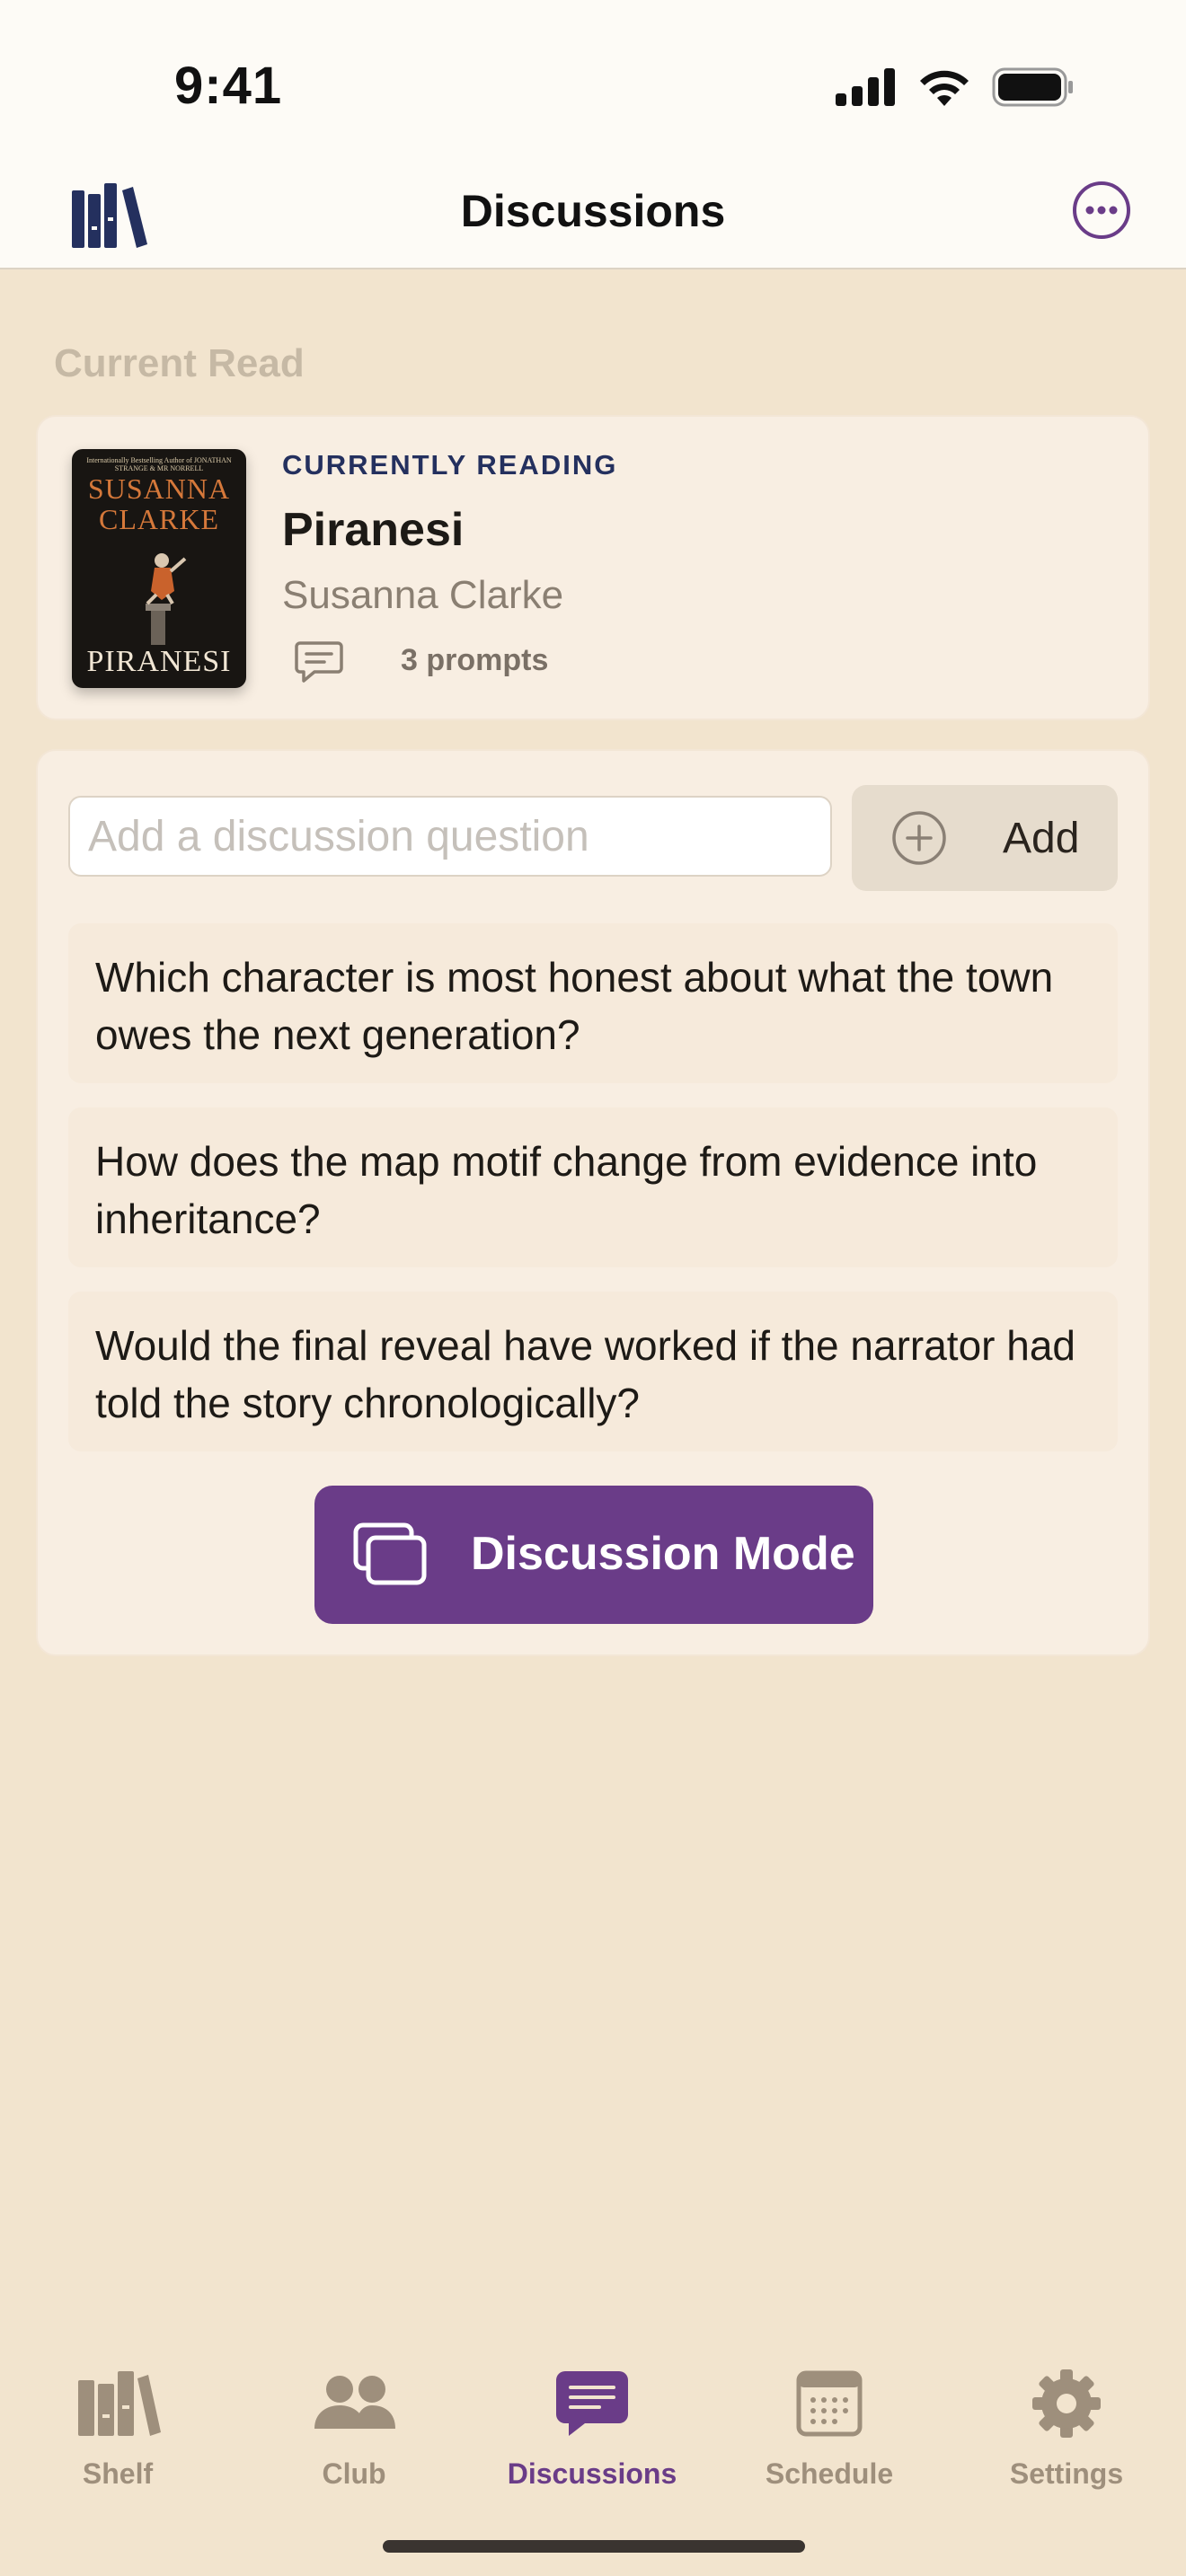  I want to click on tab-label: Discussions, so click(592, 2473).